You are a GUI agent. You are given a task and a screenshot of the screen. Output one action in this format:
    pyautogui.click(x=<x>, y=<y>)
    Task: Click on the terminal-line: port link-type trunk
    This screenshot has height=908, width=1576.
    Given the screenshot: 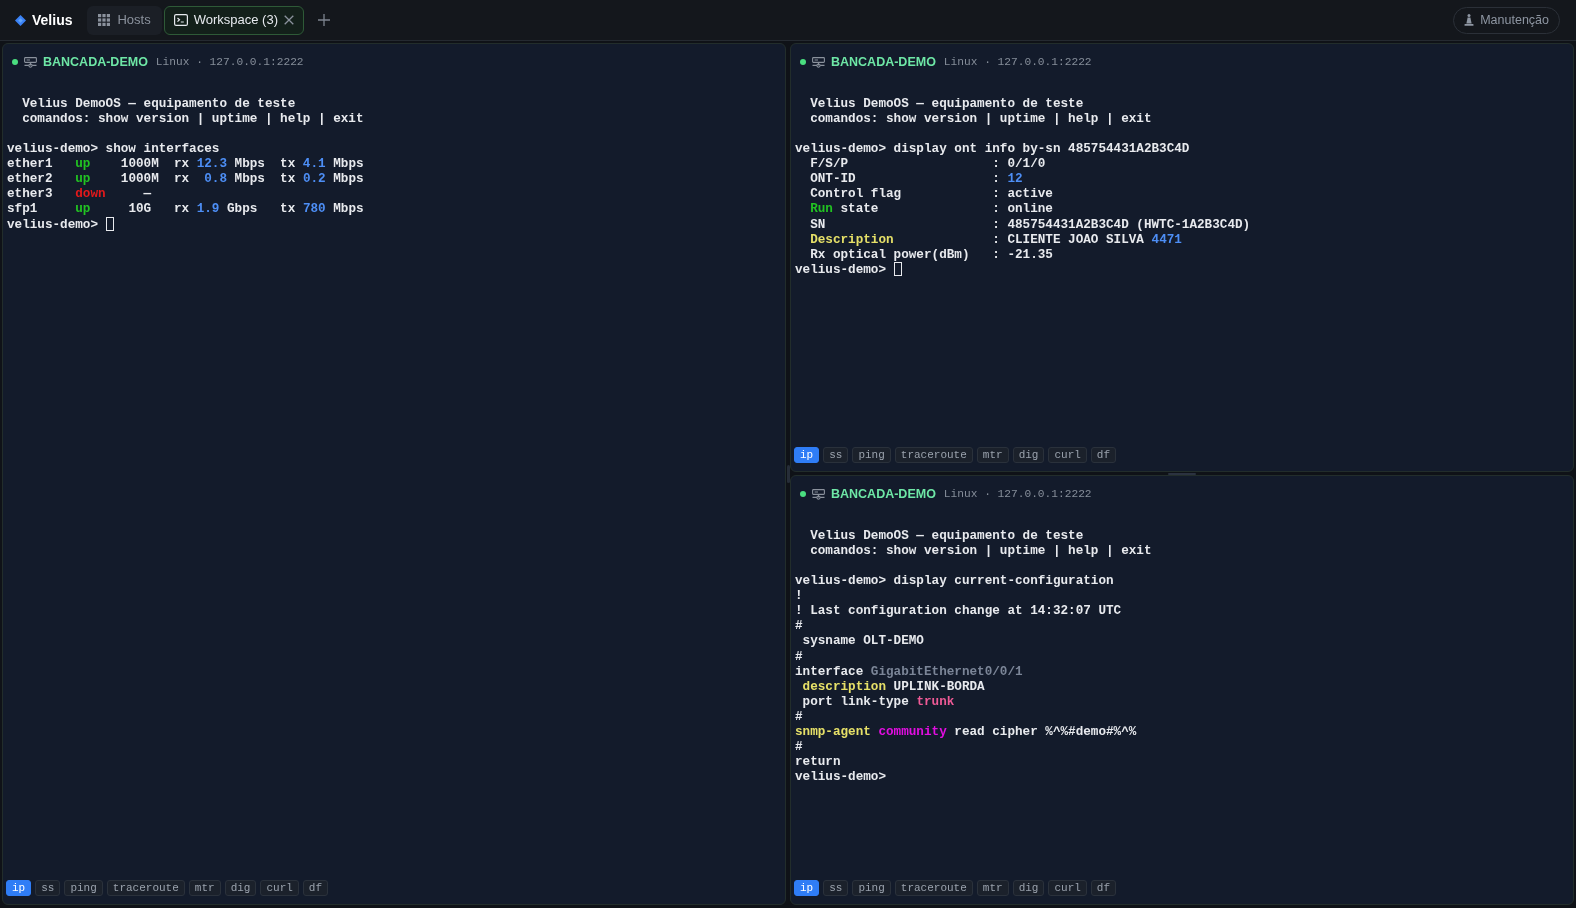 What is the action you would take?
    pyautogui.click(x=878, y=701)
    